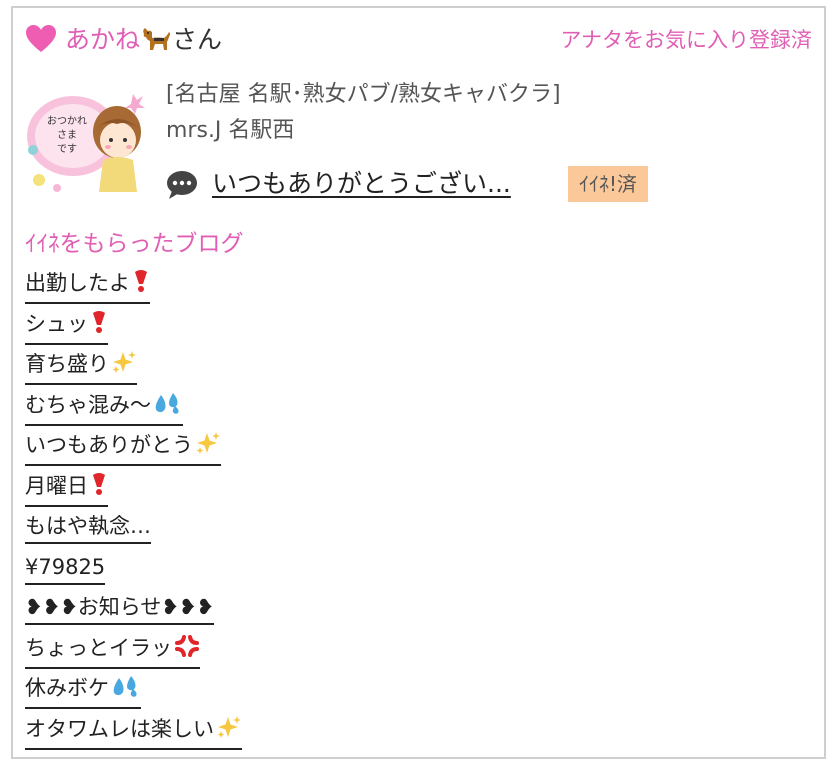 This screenshot has height=765, width=840. I want to click on card-header: あかね さん アナタをお気に入り登録済, so click(418, 40).